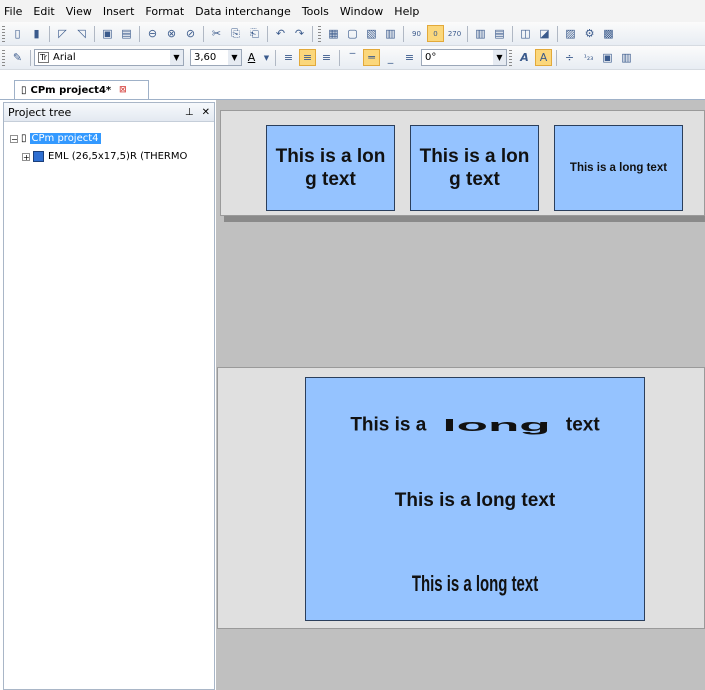  Describe the element at coordinates (280, 33) in the screenshot. I see `undo-icon: ↶` at that location.